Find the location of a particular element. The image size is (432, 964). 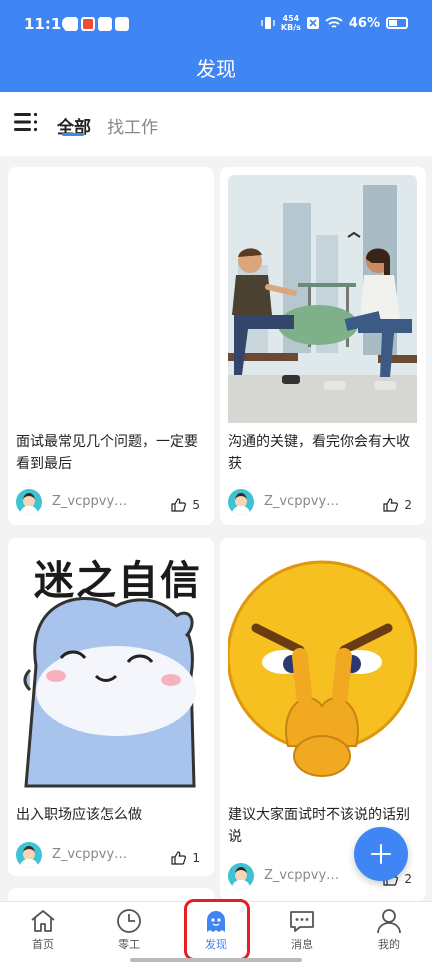

home-icon is located at coordinates (43, 921).